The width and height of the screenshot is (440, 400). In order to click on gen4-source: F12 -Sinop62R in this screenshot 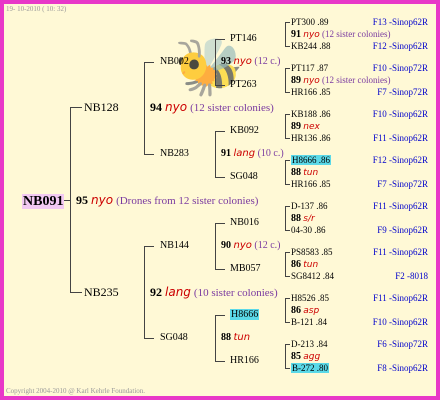, I will do `click(400, 46)`.